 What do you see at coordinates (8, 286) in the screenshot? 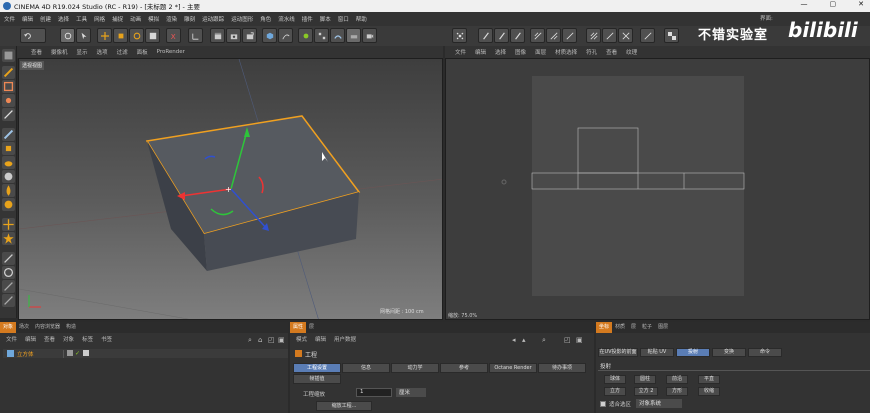
I see `ruler-button` at bounding box center [8, 286].